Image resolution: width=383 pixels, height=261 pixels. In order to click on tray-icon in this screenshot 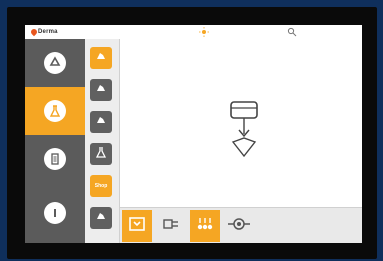, I will do `click(137, 226)`.